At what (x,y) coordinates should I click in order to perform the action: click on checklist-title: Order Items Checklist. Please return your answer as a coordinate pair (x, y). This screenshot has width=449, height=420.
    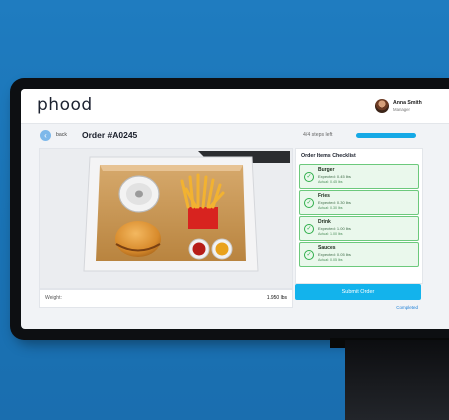
    Looking at the image, I should click on (328, 156).